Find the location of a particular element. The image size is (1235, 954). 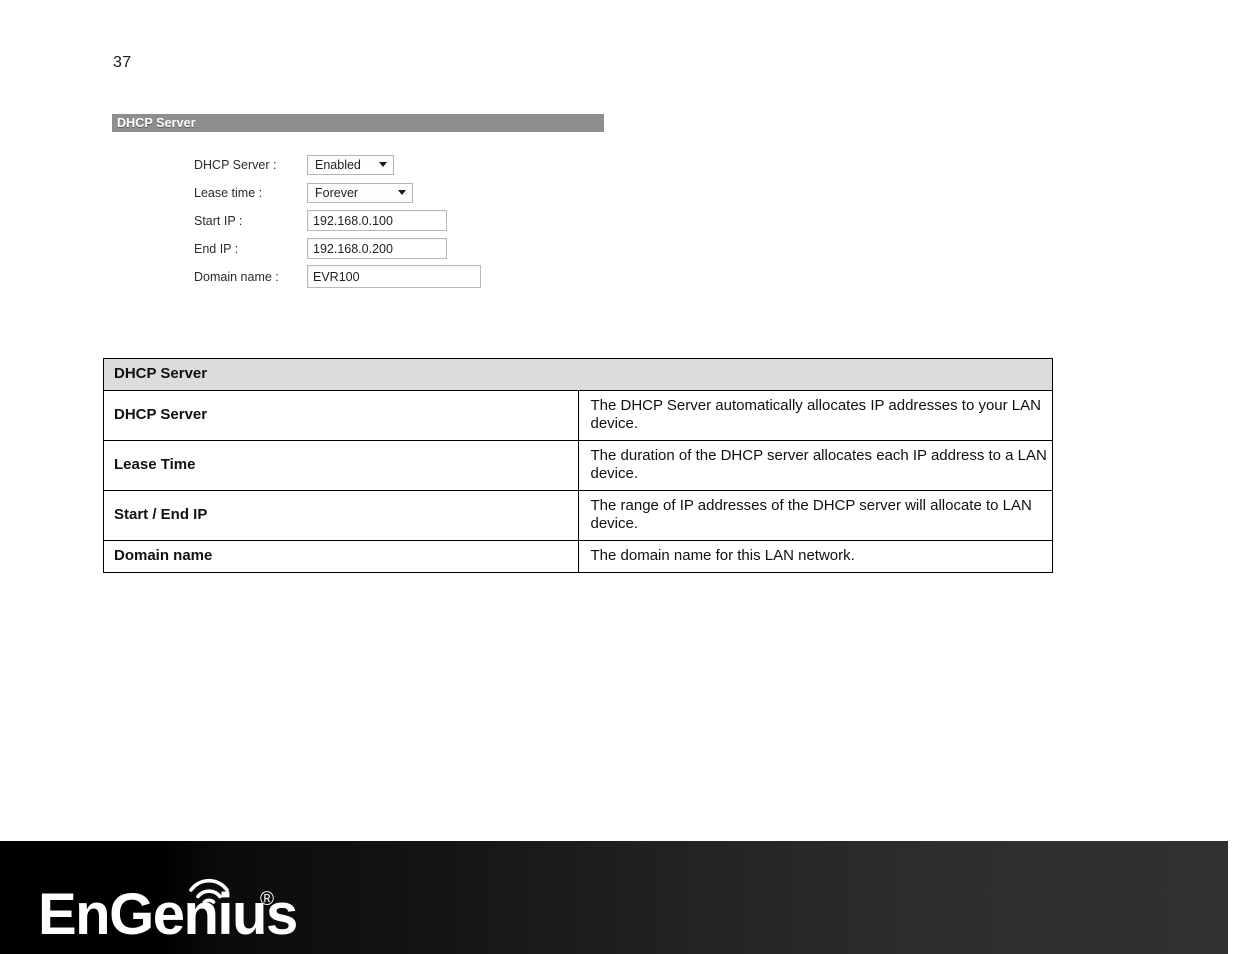

lease-time-select-value: Forever is located at coordinates (337, 192).